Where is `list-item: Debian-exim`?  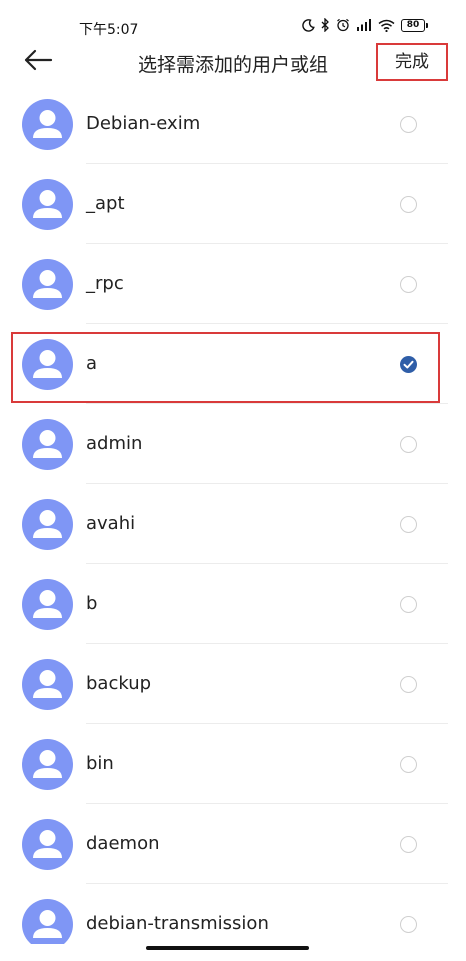 list-item: Debian-exim is located at coordinates (233, 124).